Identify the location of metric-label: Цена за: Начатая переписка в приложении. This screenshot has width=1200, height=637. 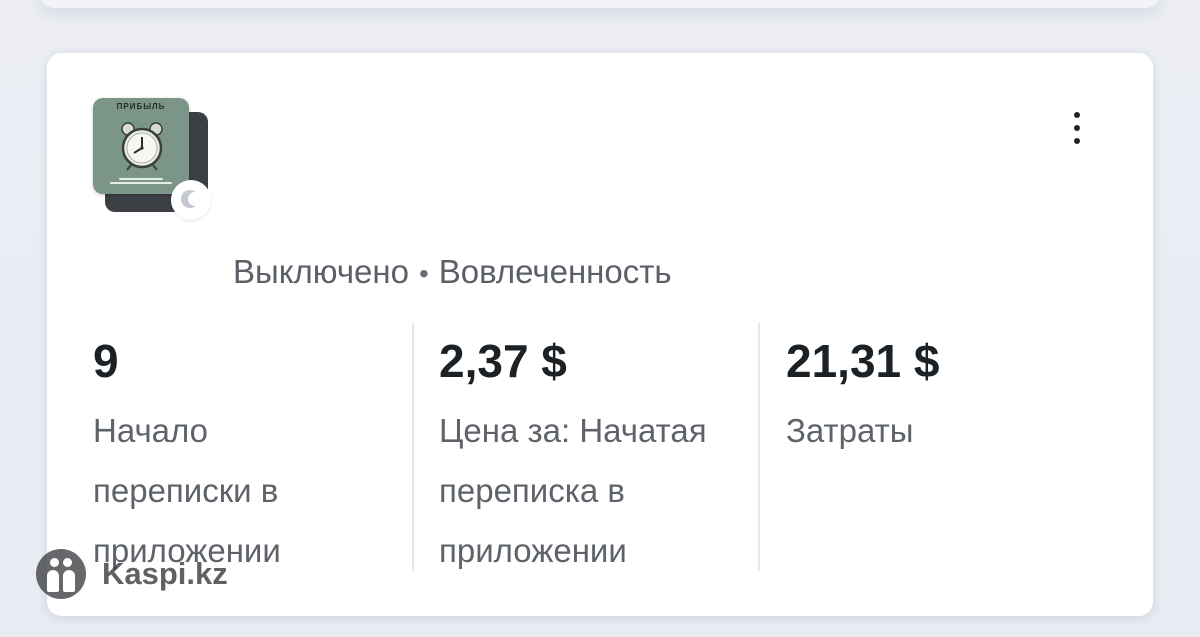
(573, 490).